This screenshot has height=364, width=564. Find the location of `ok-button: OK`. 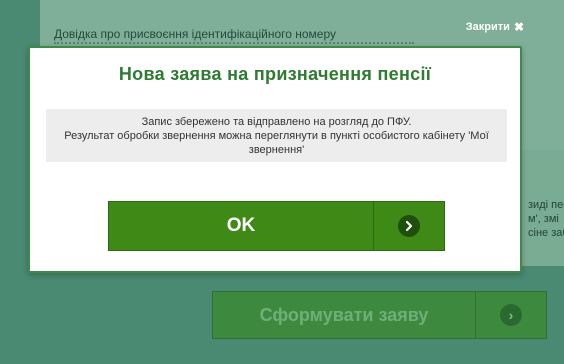

ok-button: OK is located at coordinates (276, 226).